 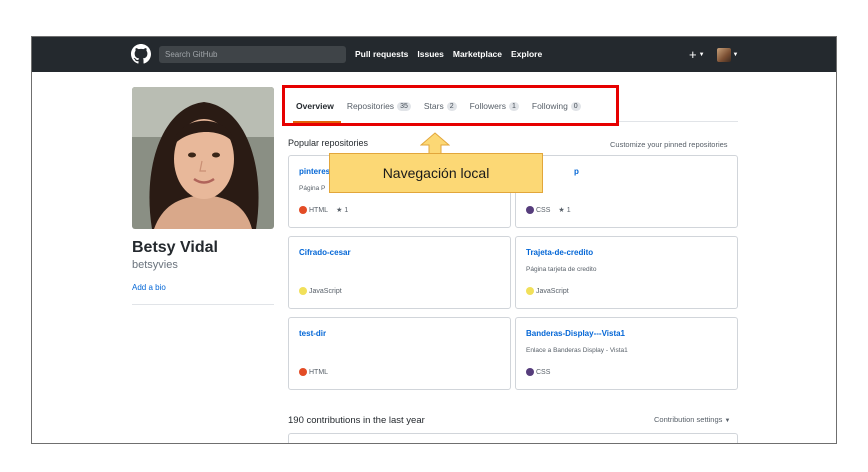 I want to click on contribution-settings-dropdown: Contribution settings ▼, so click(x=692, y=419).